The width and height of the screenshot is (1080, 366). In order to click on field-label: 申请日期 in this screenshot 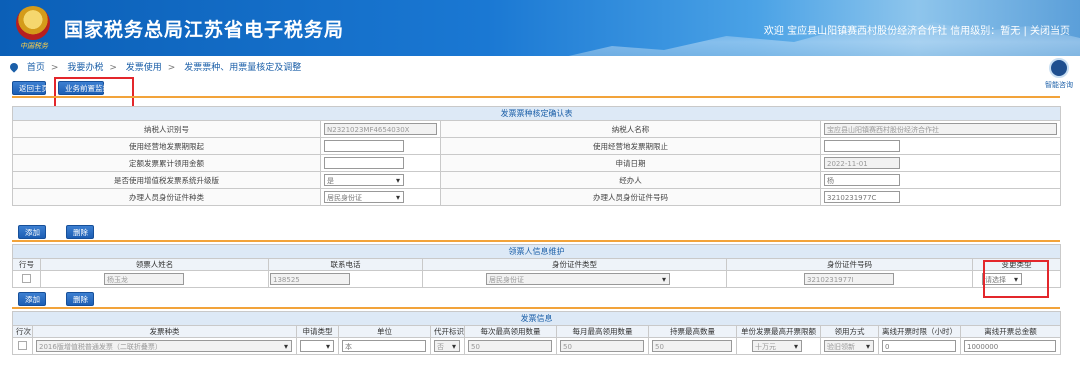, I will do `click(630, 163)`.